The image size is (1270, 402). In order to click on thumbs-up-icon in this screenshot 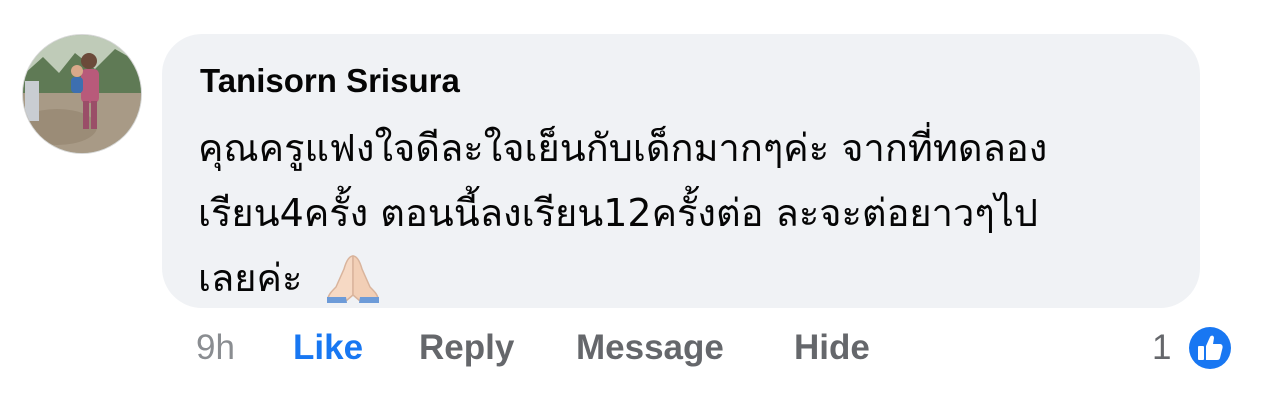, I will do `click(1210, 348)`.